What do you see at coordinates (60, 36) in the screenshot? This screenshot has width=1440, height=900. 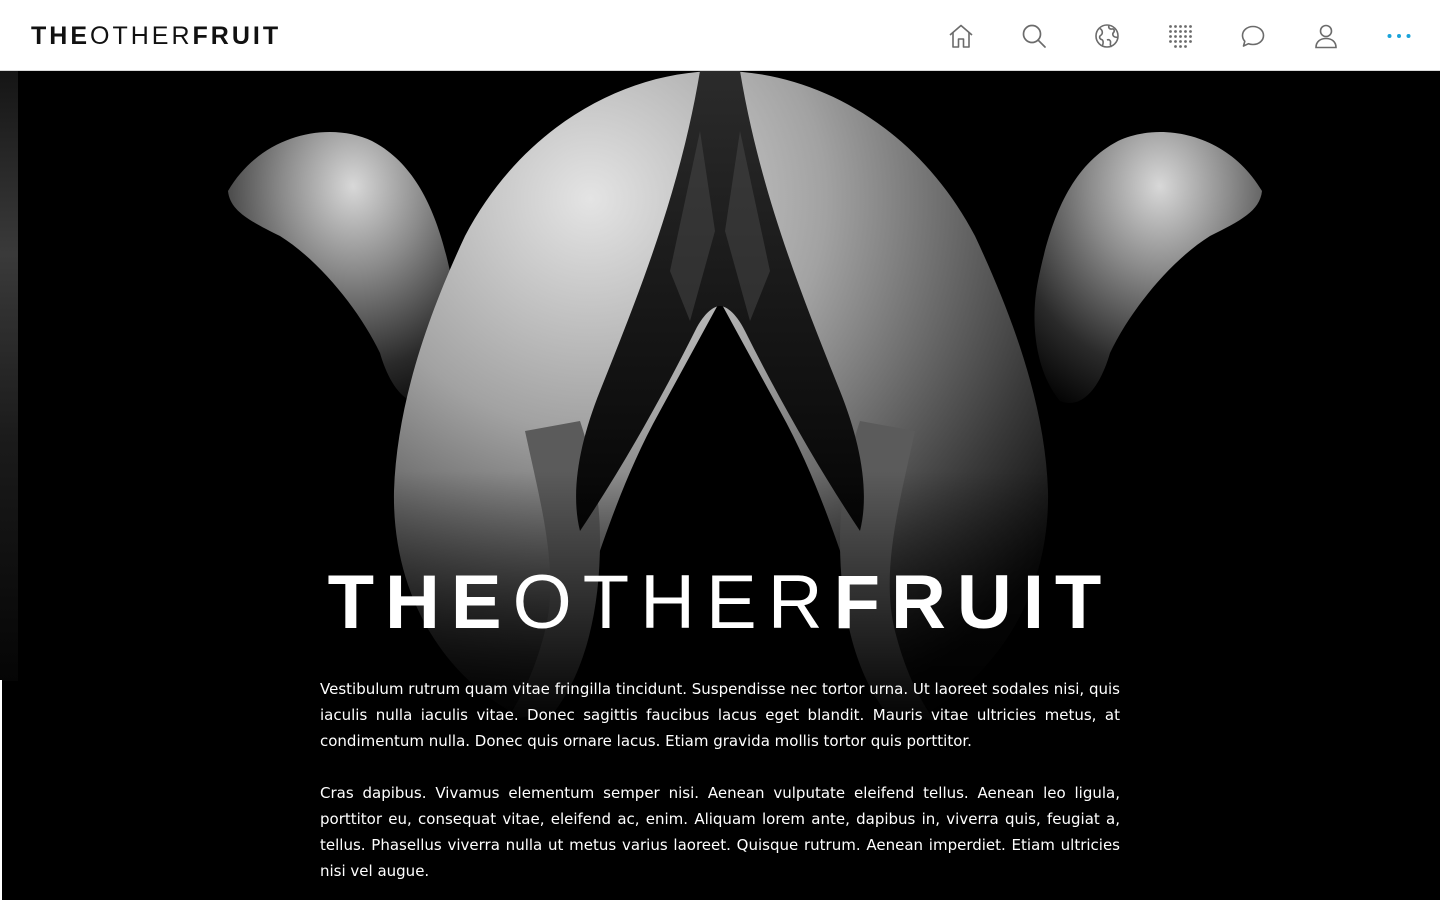 I see `logo-part-the: THE` at bounding box center [60, 36].